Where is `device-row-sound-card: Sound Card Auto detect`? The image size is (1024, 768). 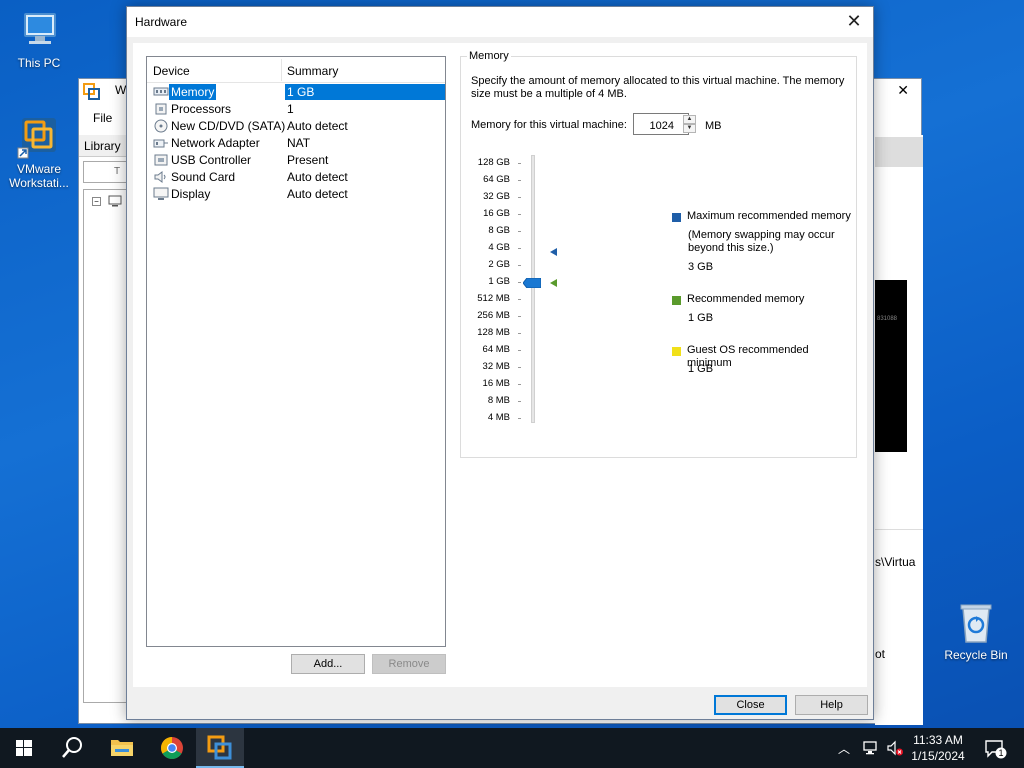 device-row-sound-card: Sound Card Auto detect is located at coordinates (297, 177).